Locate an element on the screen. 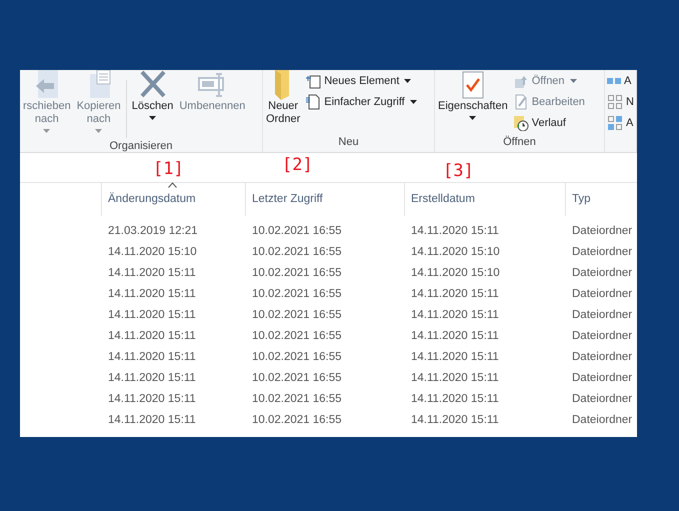 The width and height of the screenshot is (679, 511). column-header: Letzter Zugriff is located at coordinates (324, 199).